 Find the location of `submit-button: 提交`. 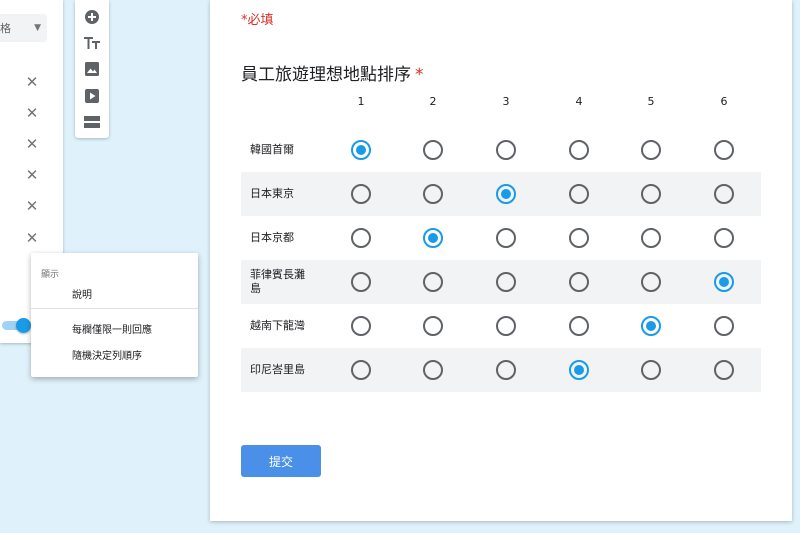

submit-button: 提交 is located at coordinates (281, 461).